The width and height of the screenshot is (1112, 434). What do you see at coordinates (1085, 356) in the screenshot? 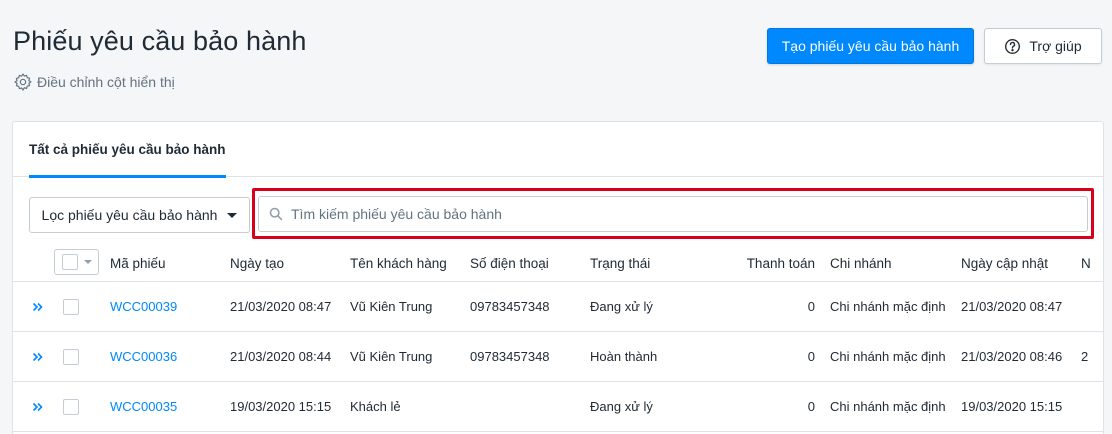
I see `row-extra: 2` at bounding box center [1085, 356].